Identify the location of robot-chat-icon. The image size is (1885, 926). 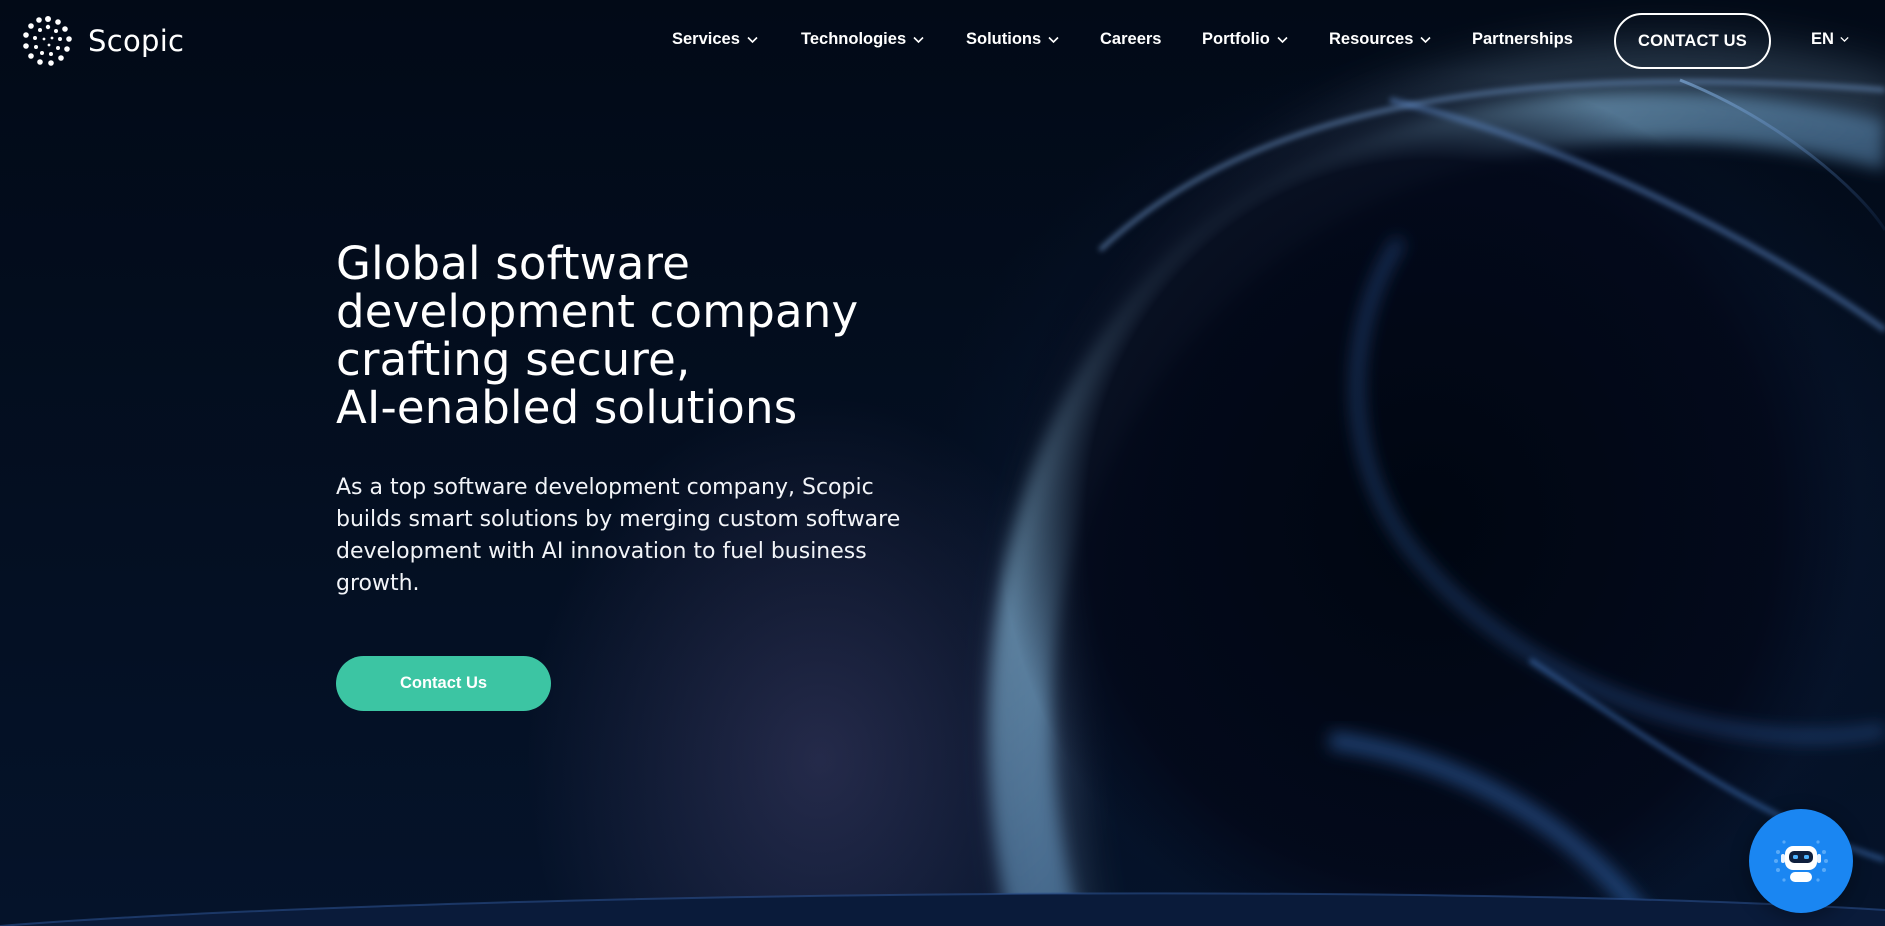
(1801, 861).